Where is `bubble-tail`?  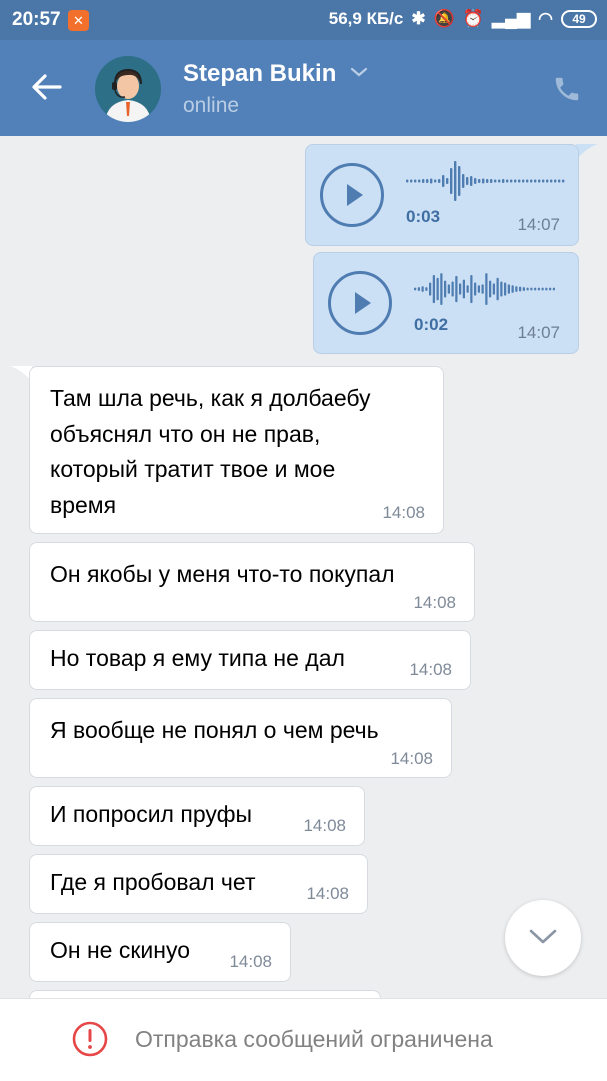
bubble-tail is located at coordinates (587, 152).